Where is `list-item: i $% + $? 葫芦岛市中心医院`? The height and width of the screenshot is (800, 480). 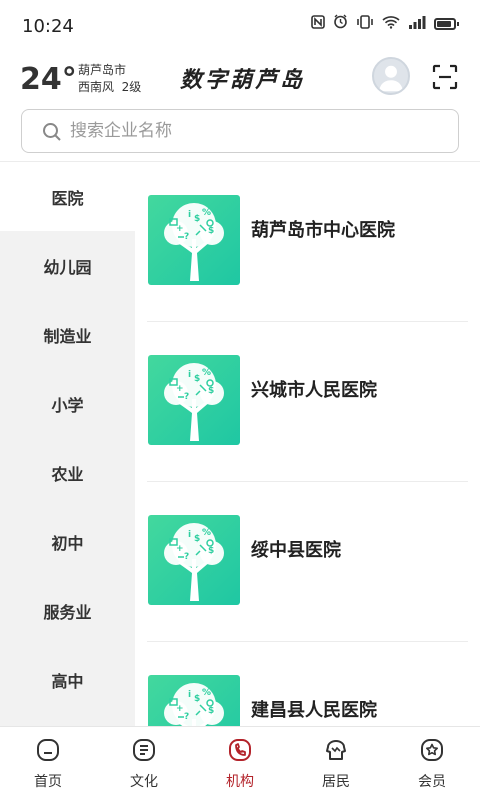
list-item: i $% + $? 葫芦岛市中心医院 is located at coordinates (307, 242).